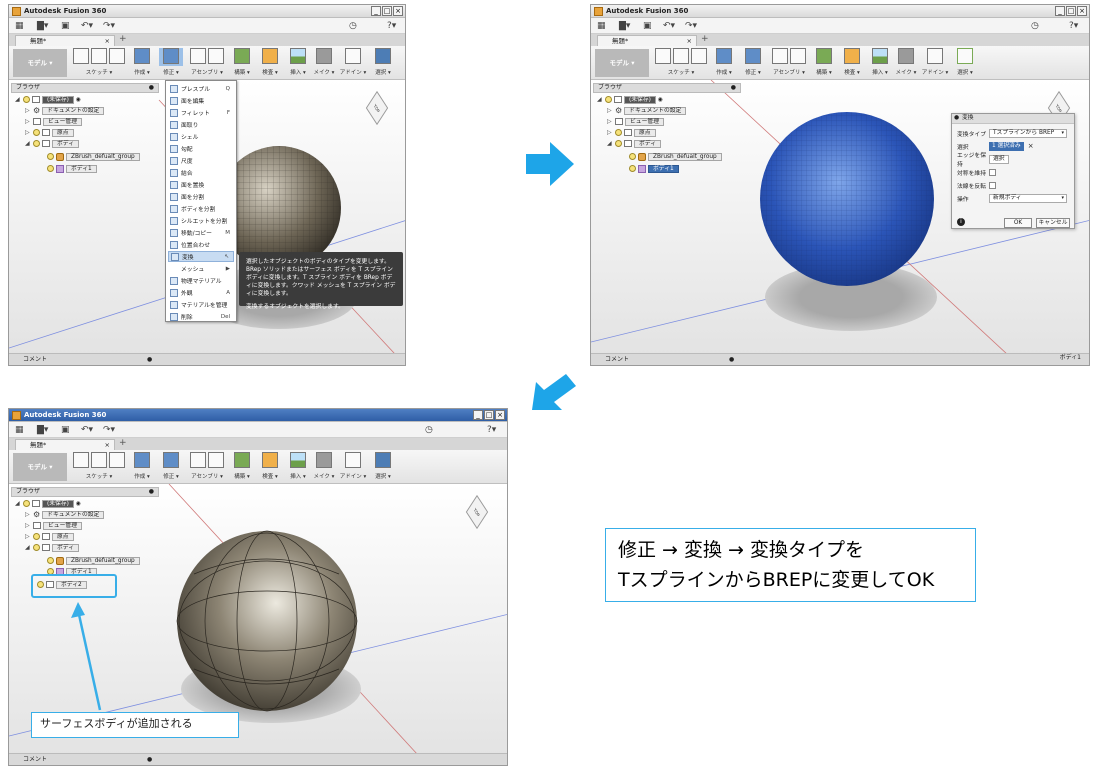 This screenshot has height=774, width=1099. What do you see at coordinates (999, 159) in the screenshot?
I see `keep-edges-select-button: 選択` at bounding box center [999, 159].